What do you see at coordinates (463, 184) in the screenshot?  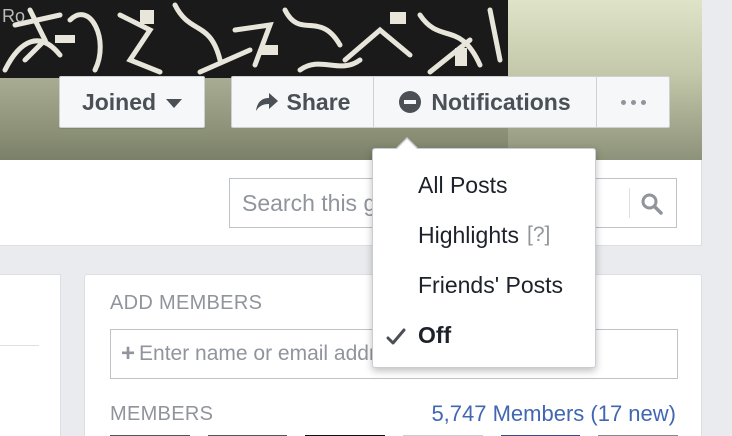 I see `menu-item-label: All Posts` at bounding box center [463, 184].